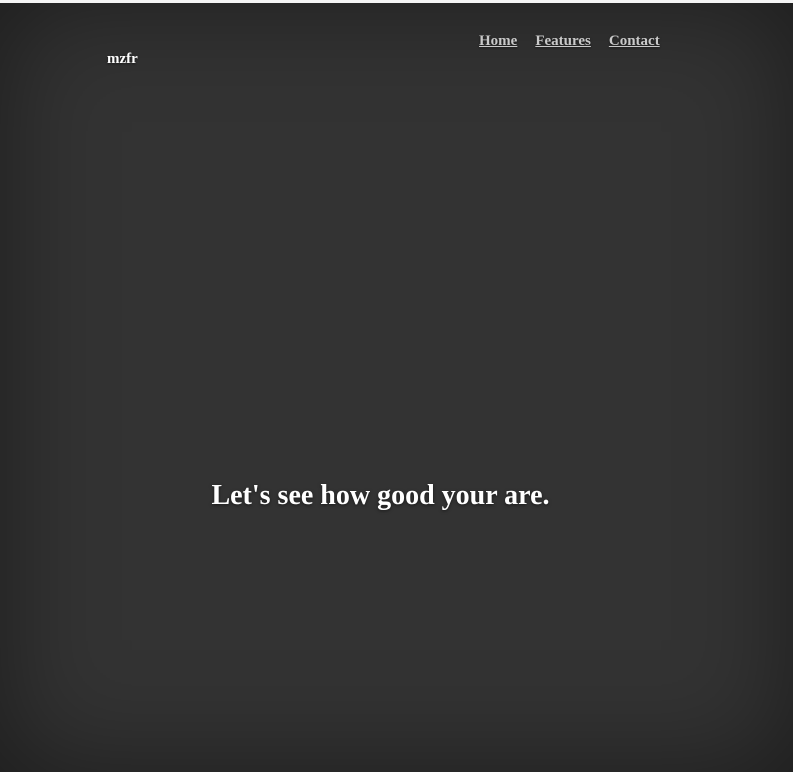 This screenshot has height=772, width=793. I want to click on top-strip, so click(396, 1).